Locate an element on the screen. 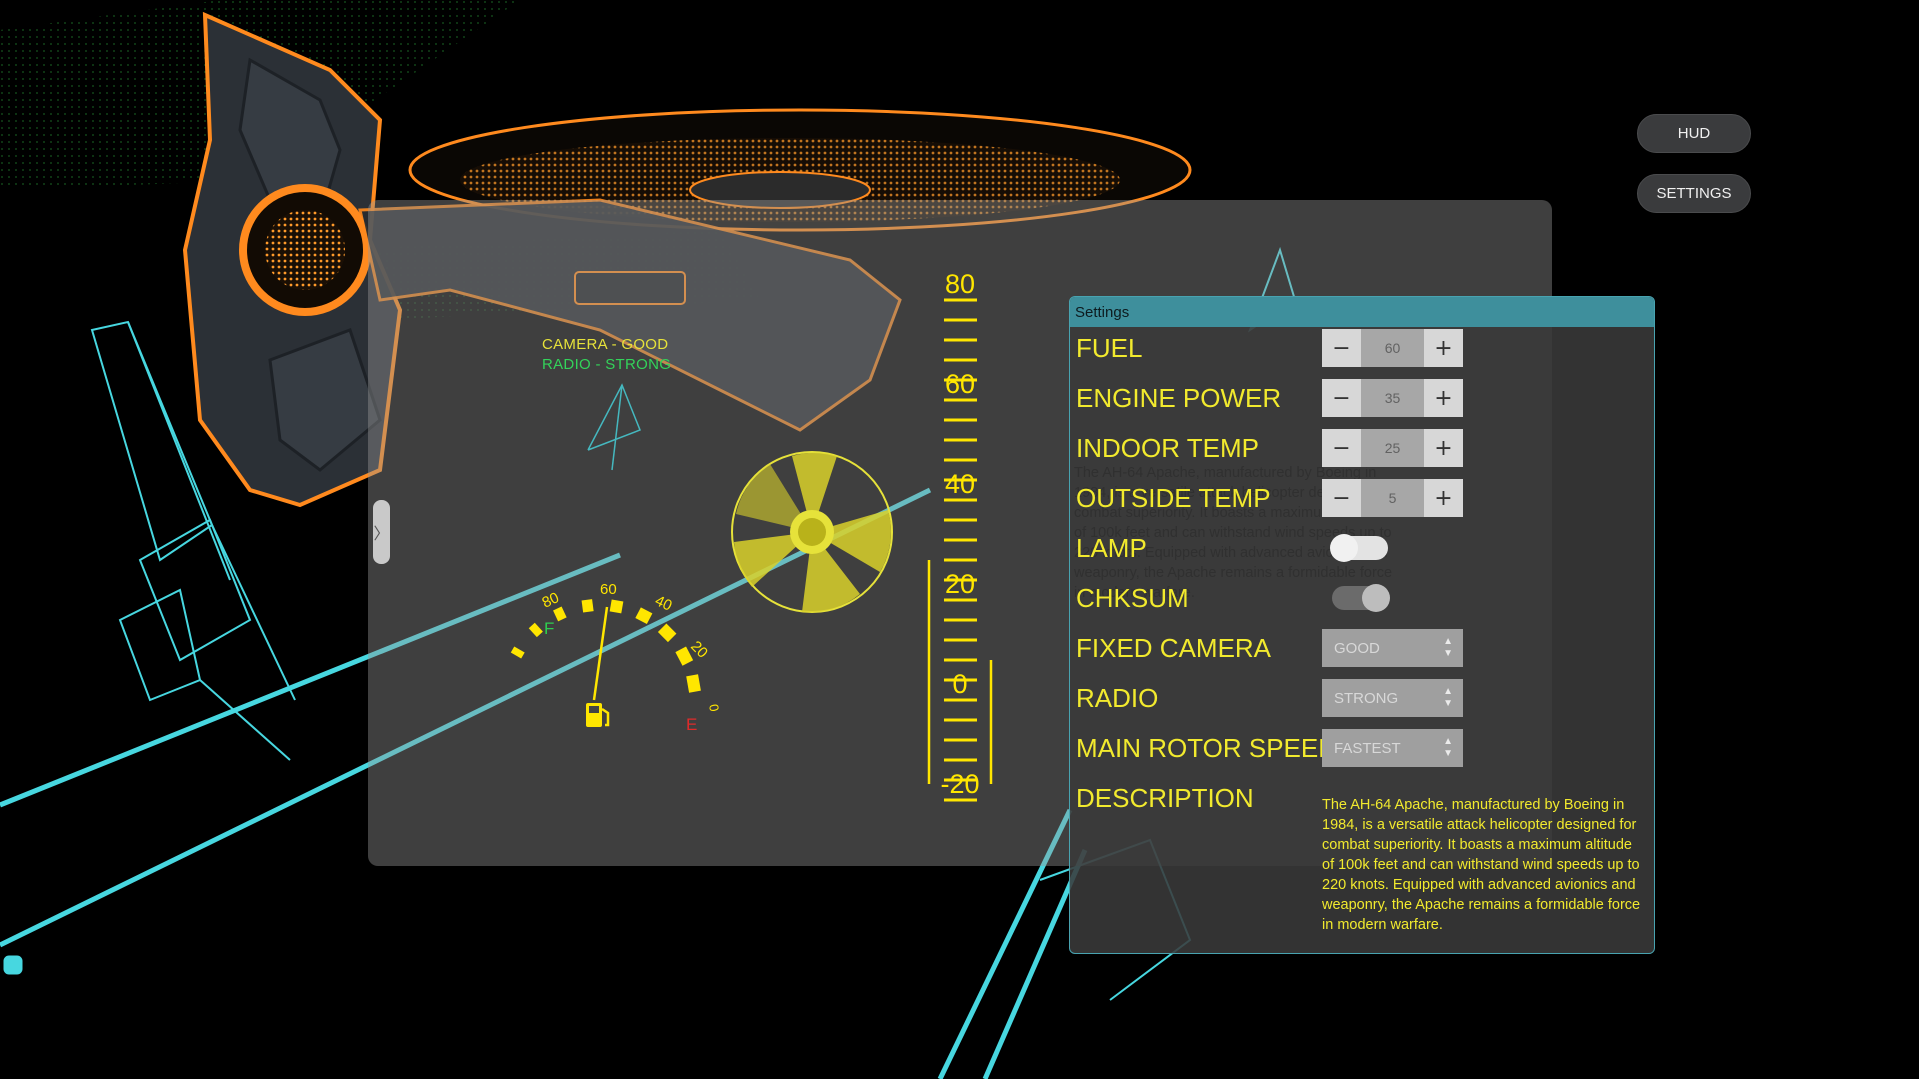 The image size is (1919, 1079). outside-temp-stepper: − 5 + is located at coordinates (1392, 498).